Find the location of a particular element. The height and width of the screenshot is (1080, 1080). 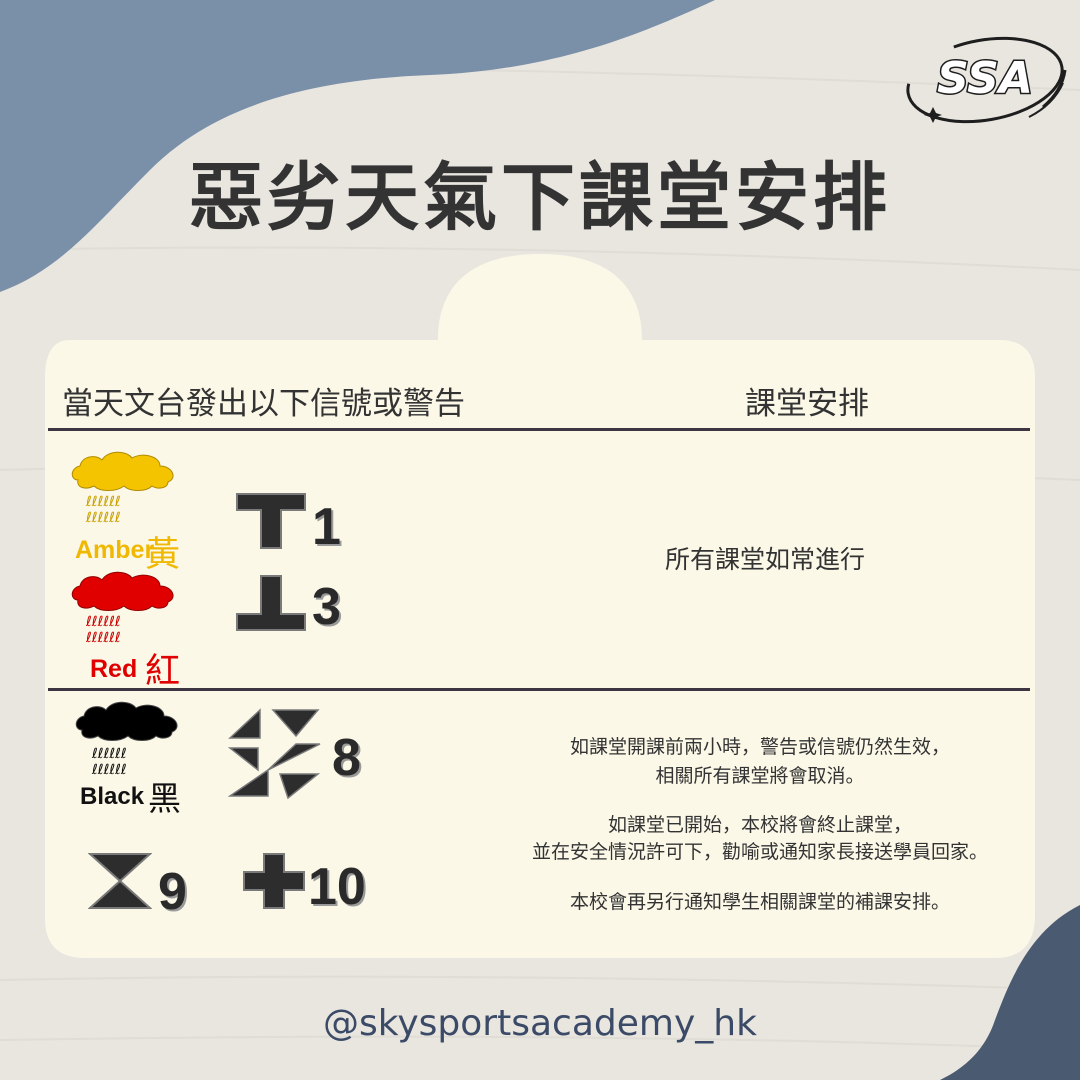

red-label-zh: 紅 is located at coordinates (163, 672).